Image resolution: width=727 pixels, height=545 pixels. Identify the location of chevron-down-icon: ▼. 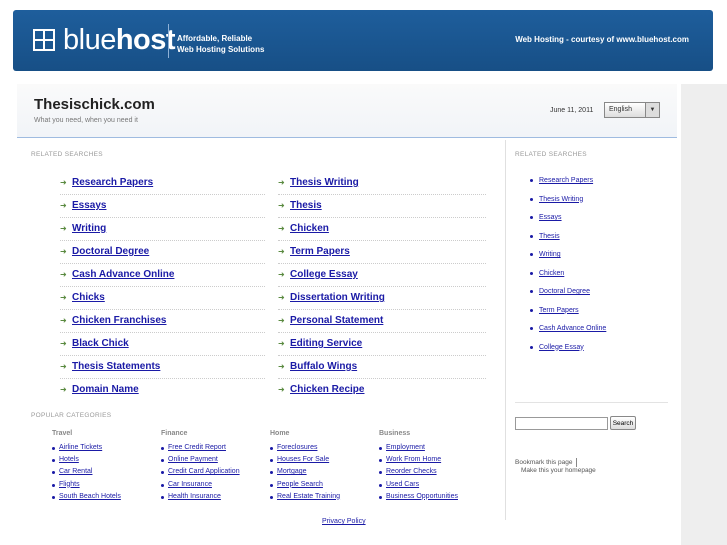
(652, 110).